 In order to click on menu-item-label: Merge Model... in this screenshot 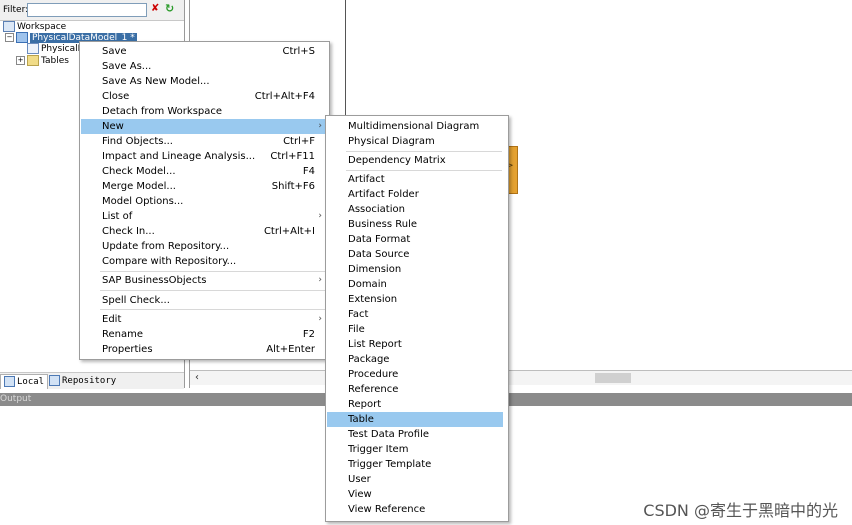, I will do `click(139, 186)`.